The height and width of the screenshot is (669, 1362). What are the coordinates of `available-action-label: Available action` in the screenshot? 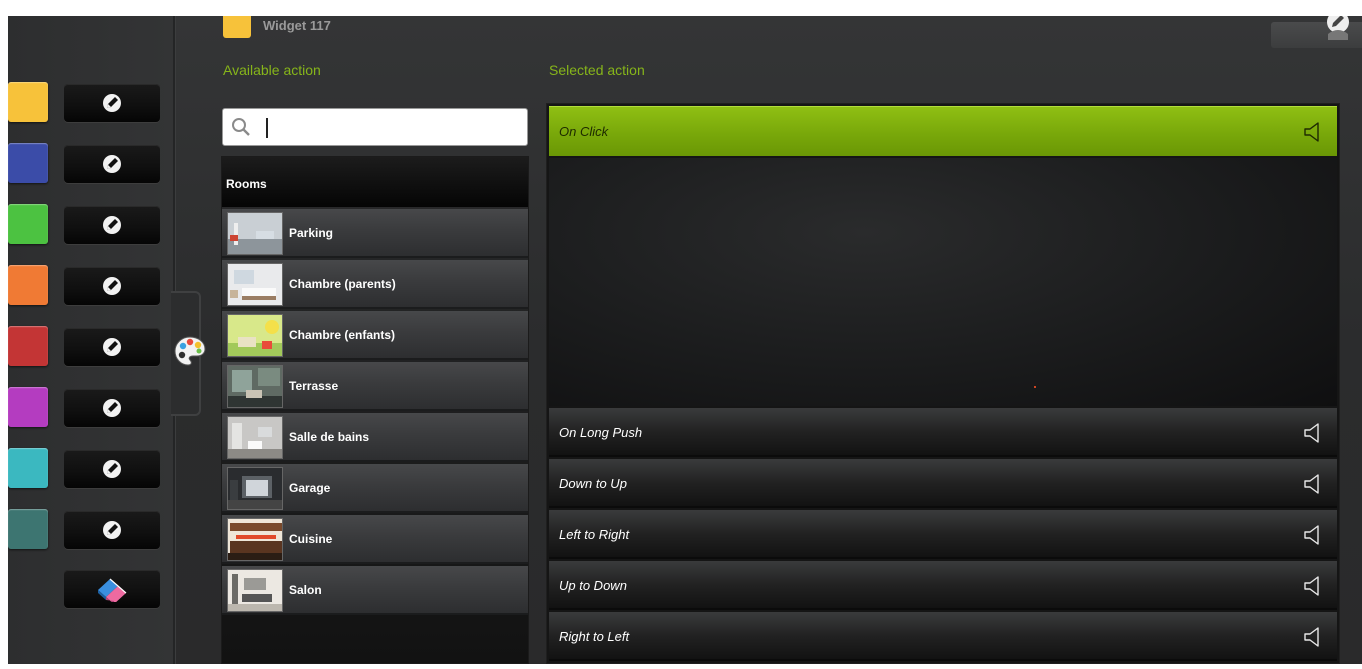 It's located at (272, 70).